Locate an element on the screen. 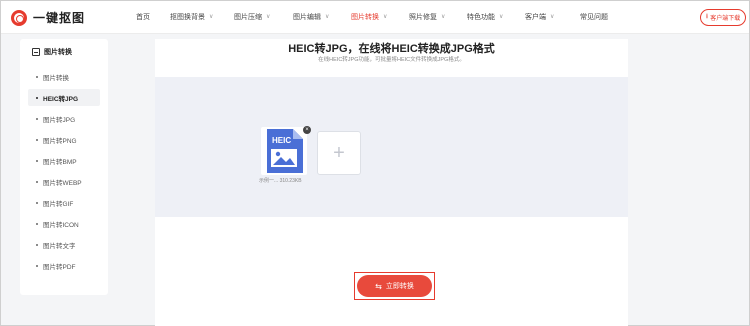  file-info: 示例一... 310.23KB is located at coordinates (289, 180).